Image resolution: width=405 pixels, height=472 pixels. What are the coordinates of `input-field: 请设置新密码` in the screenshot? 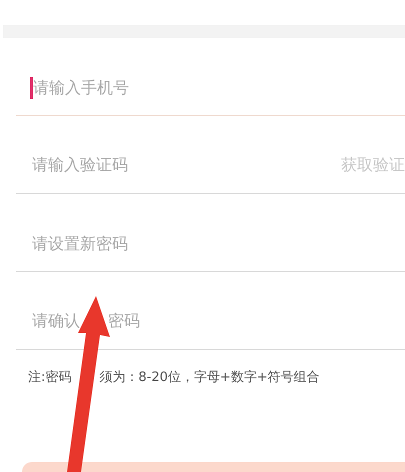 It's located at (218, 244).